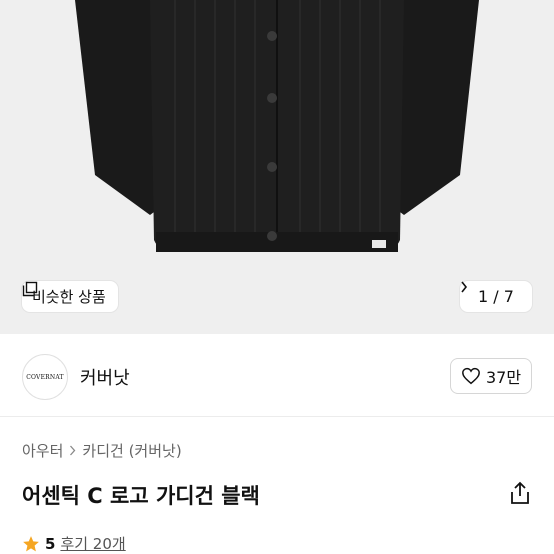 Image resolution: width=554 pixels, height=554 pixels. I want to click on brand-logo-text: COVERNAT, so click(45, 377).